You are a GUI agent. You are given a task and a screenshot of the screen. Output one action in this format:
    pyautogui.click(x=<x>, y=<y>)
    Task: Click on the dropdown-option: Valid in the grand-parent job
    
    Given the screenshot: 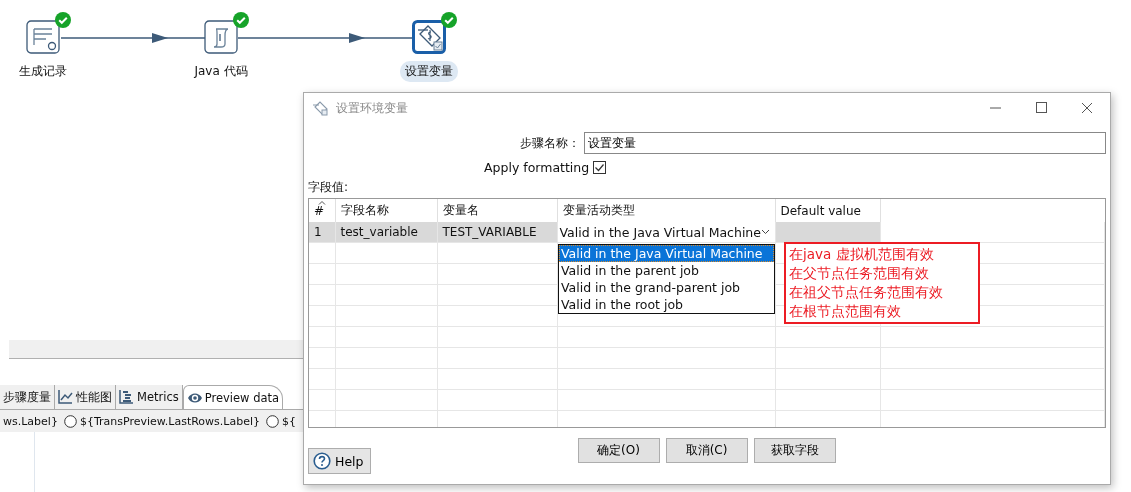 What is the action you would take?
    pyautogui.click(x=666, y=287)
    